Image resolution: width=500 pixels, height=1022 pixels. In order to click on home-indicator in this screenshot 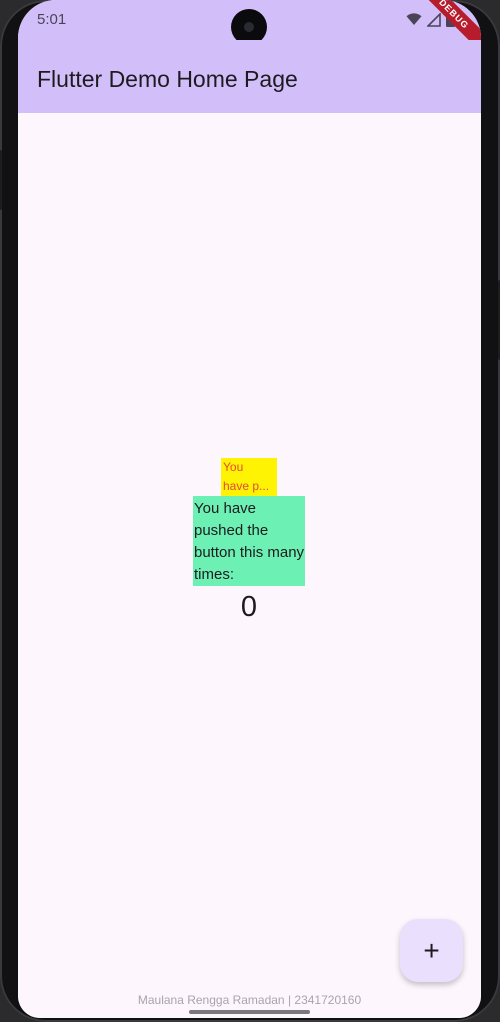, I will do `click(249, 1012)`.